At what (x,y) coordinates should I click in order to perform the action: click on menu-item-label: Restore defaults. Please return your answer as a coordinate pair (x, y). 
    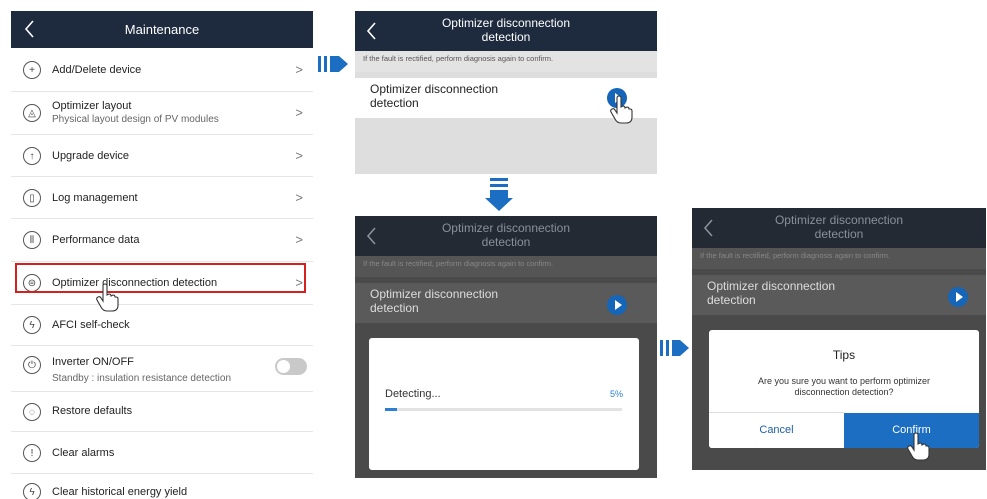
    Looking at the image, I should click on (92, 411).